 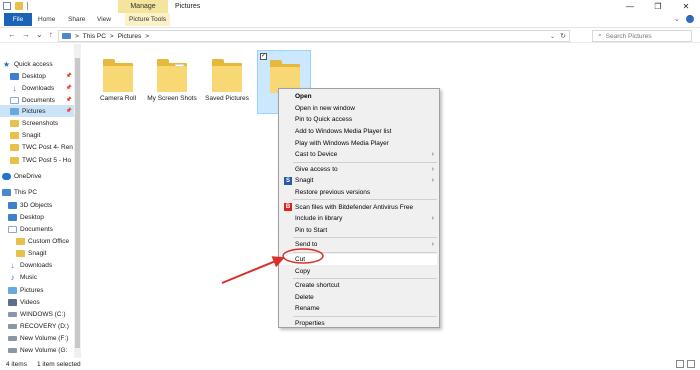 What do you see at coordinates (68, 88) in the screenshot?
I see `pin-icon: 📌` at bounding box center [68, 88].